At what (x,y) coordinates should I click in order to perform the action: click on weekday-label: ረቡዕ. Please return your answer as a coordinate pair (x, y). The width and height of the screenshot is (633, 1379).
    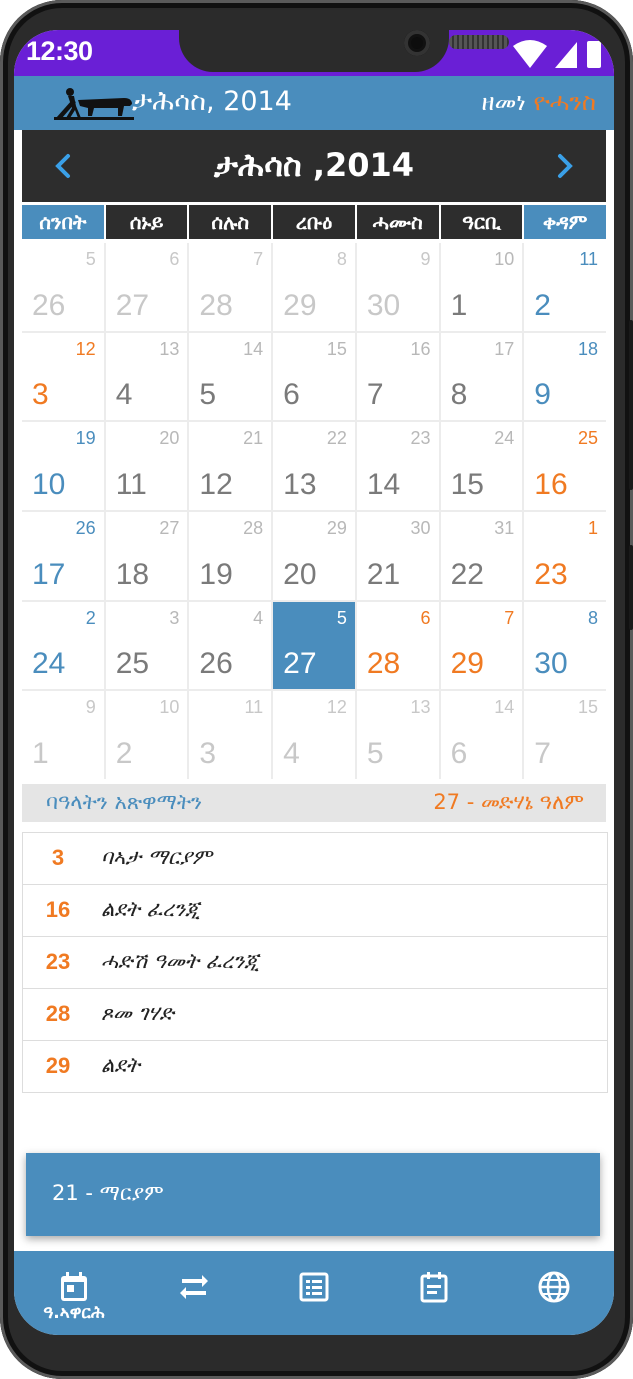
    Looking at the image, I should click on (314, 222).